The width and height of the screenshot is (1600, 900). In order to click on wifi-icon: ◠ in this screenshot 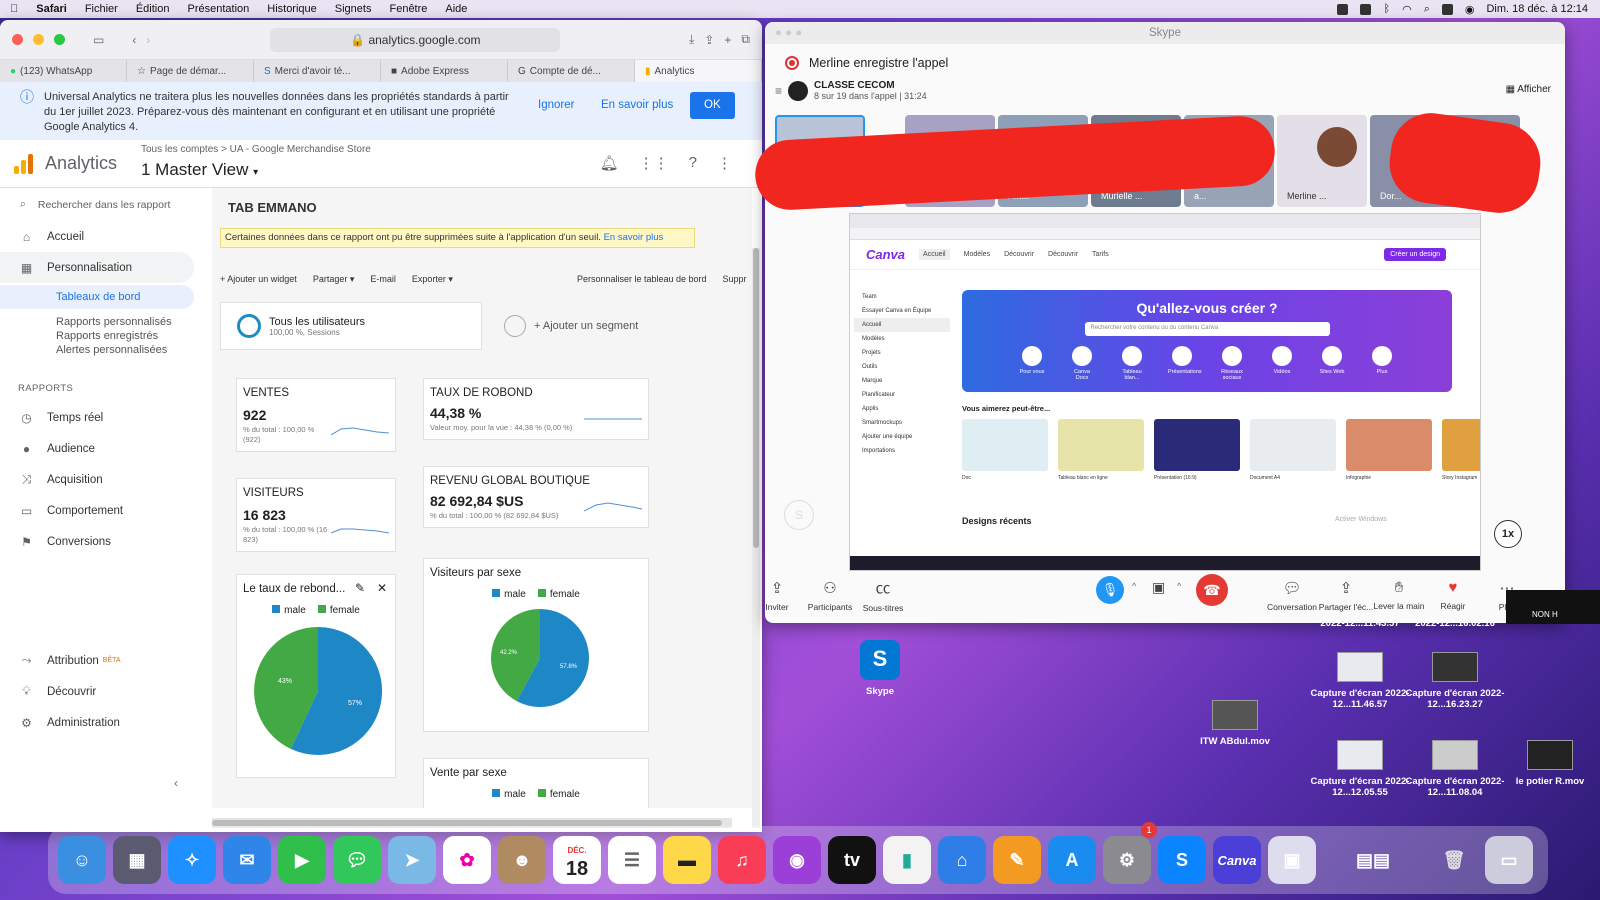, I will do `click(1407, 9)`.